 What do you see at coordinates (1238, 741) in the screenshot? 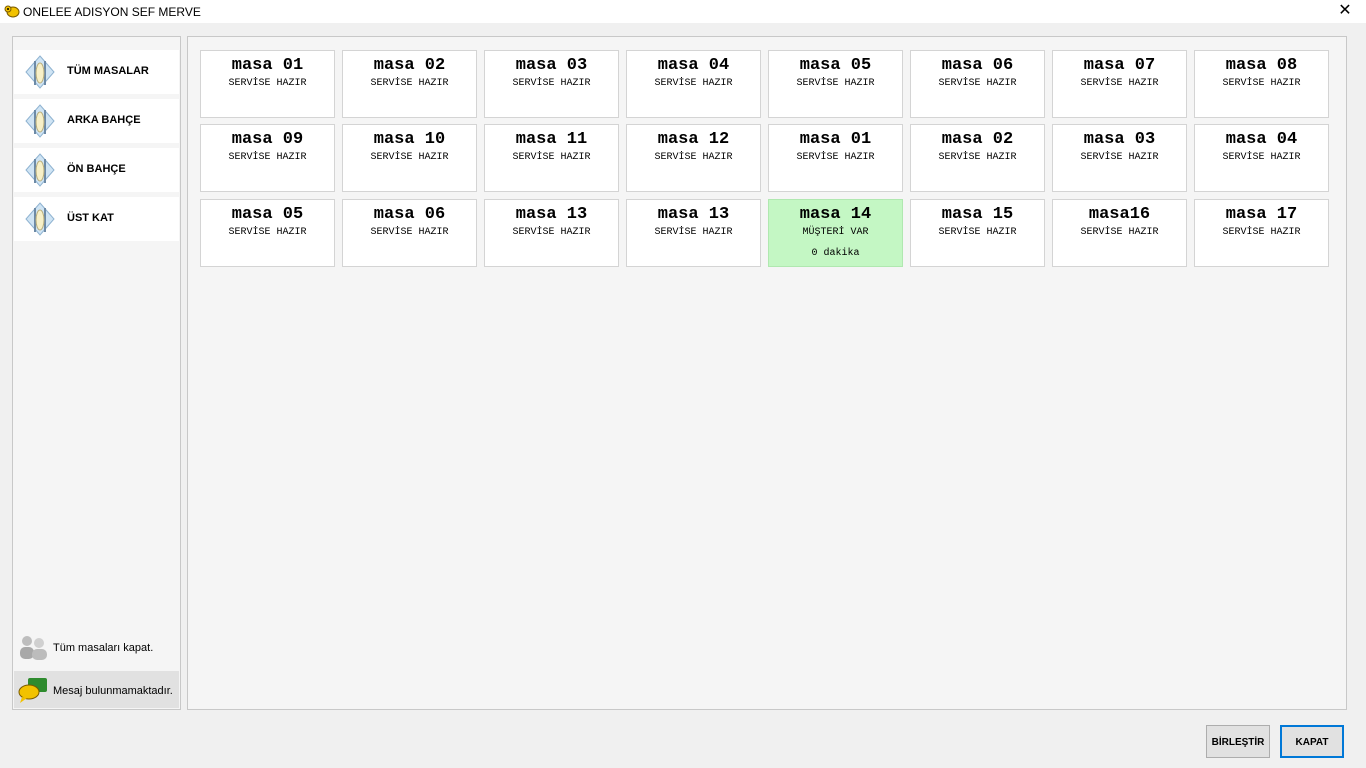
I see `merge-button: BİRLEŞTİR` at bounding box center [1238, 741].